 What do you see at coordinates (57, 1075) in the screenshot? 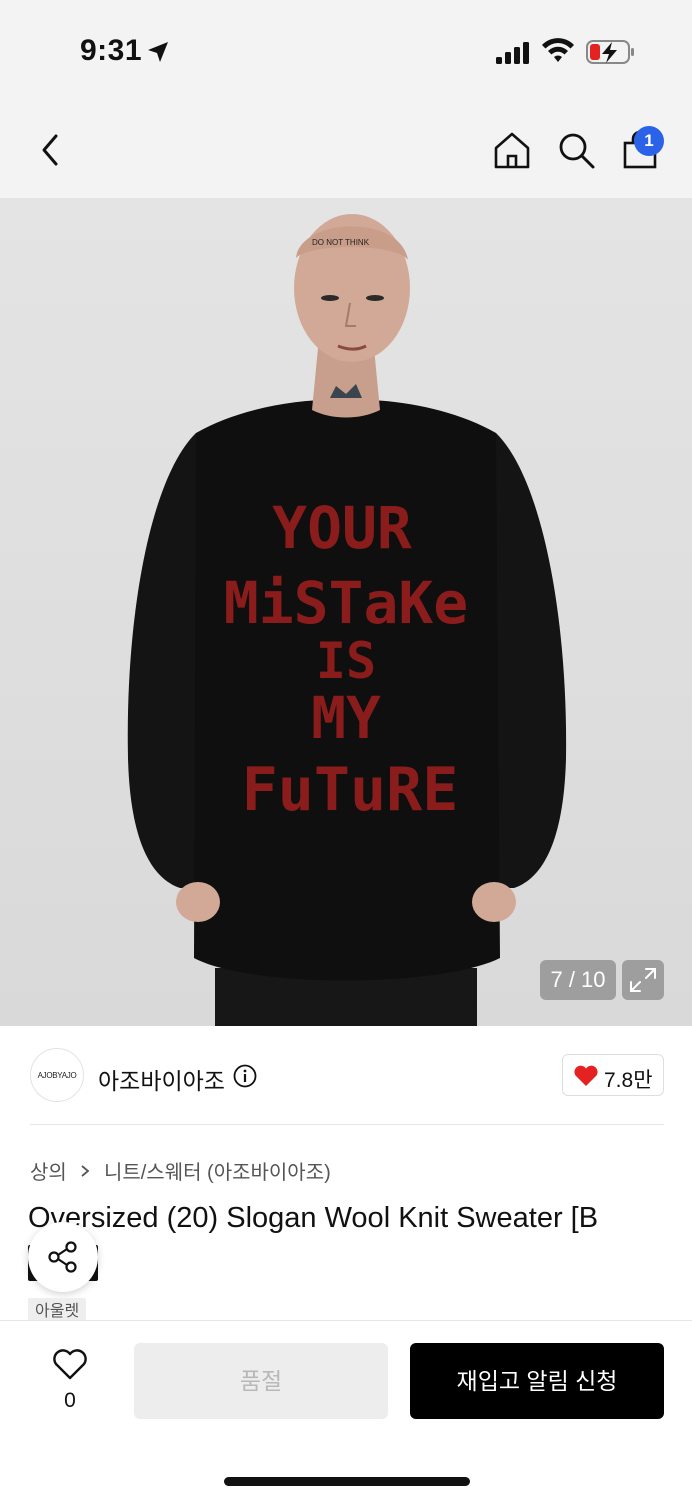
I see `brand-logo: AJOBYAJO` at bounding box center [57, 1075].